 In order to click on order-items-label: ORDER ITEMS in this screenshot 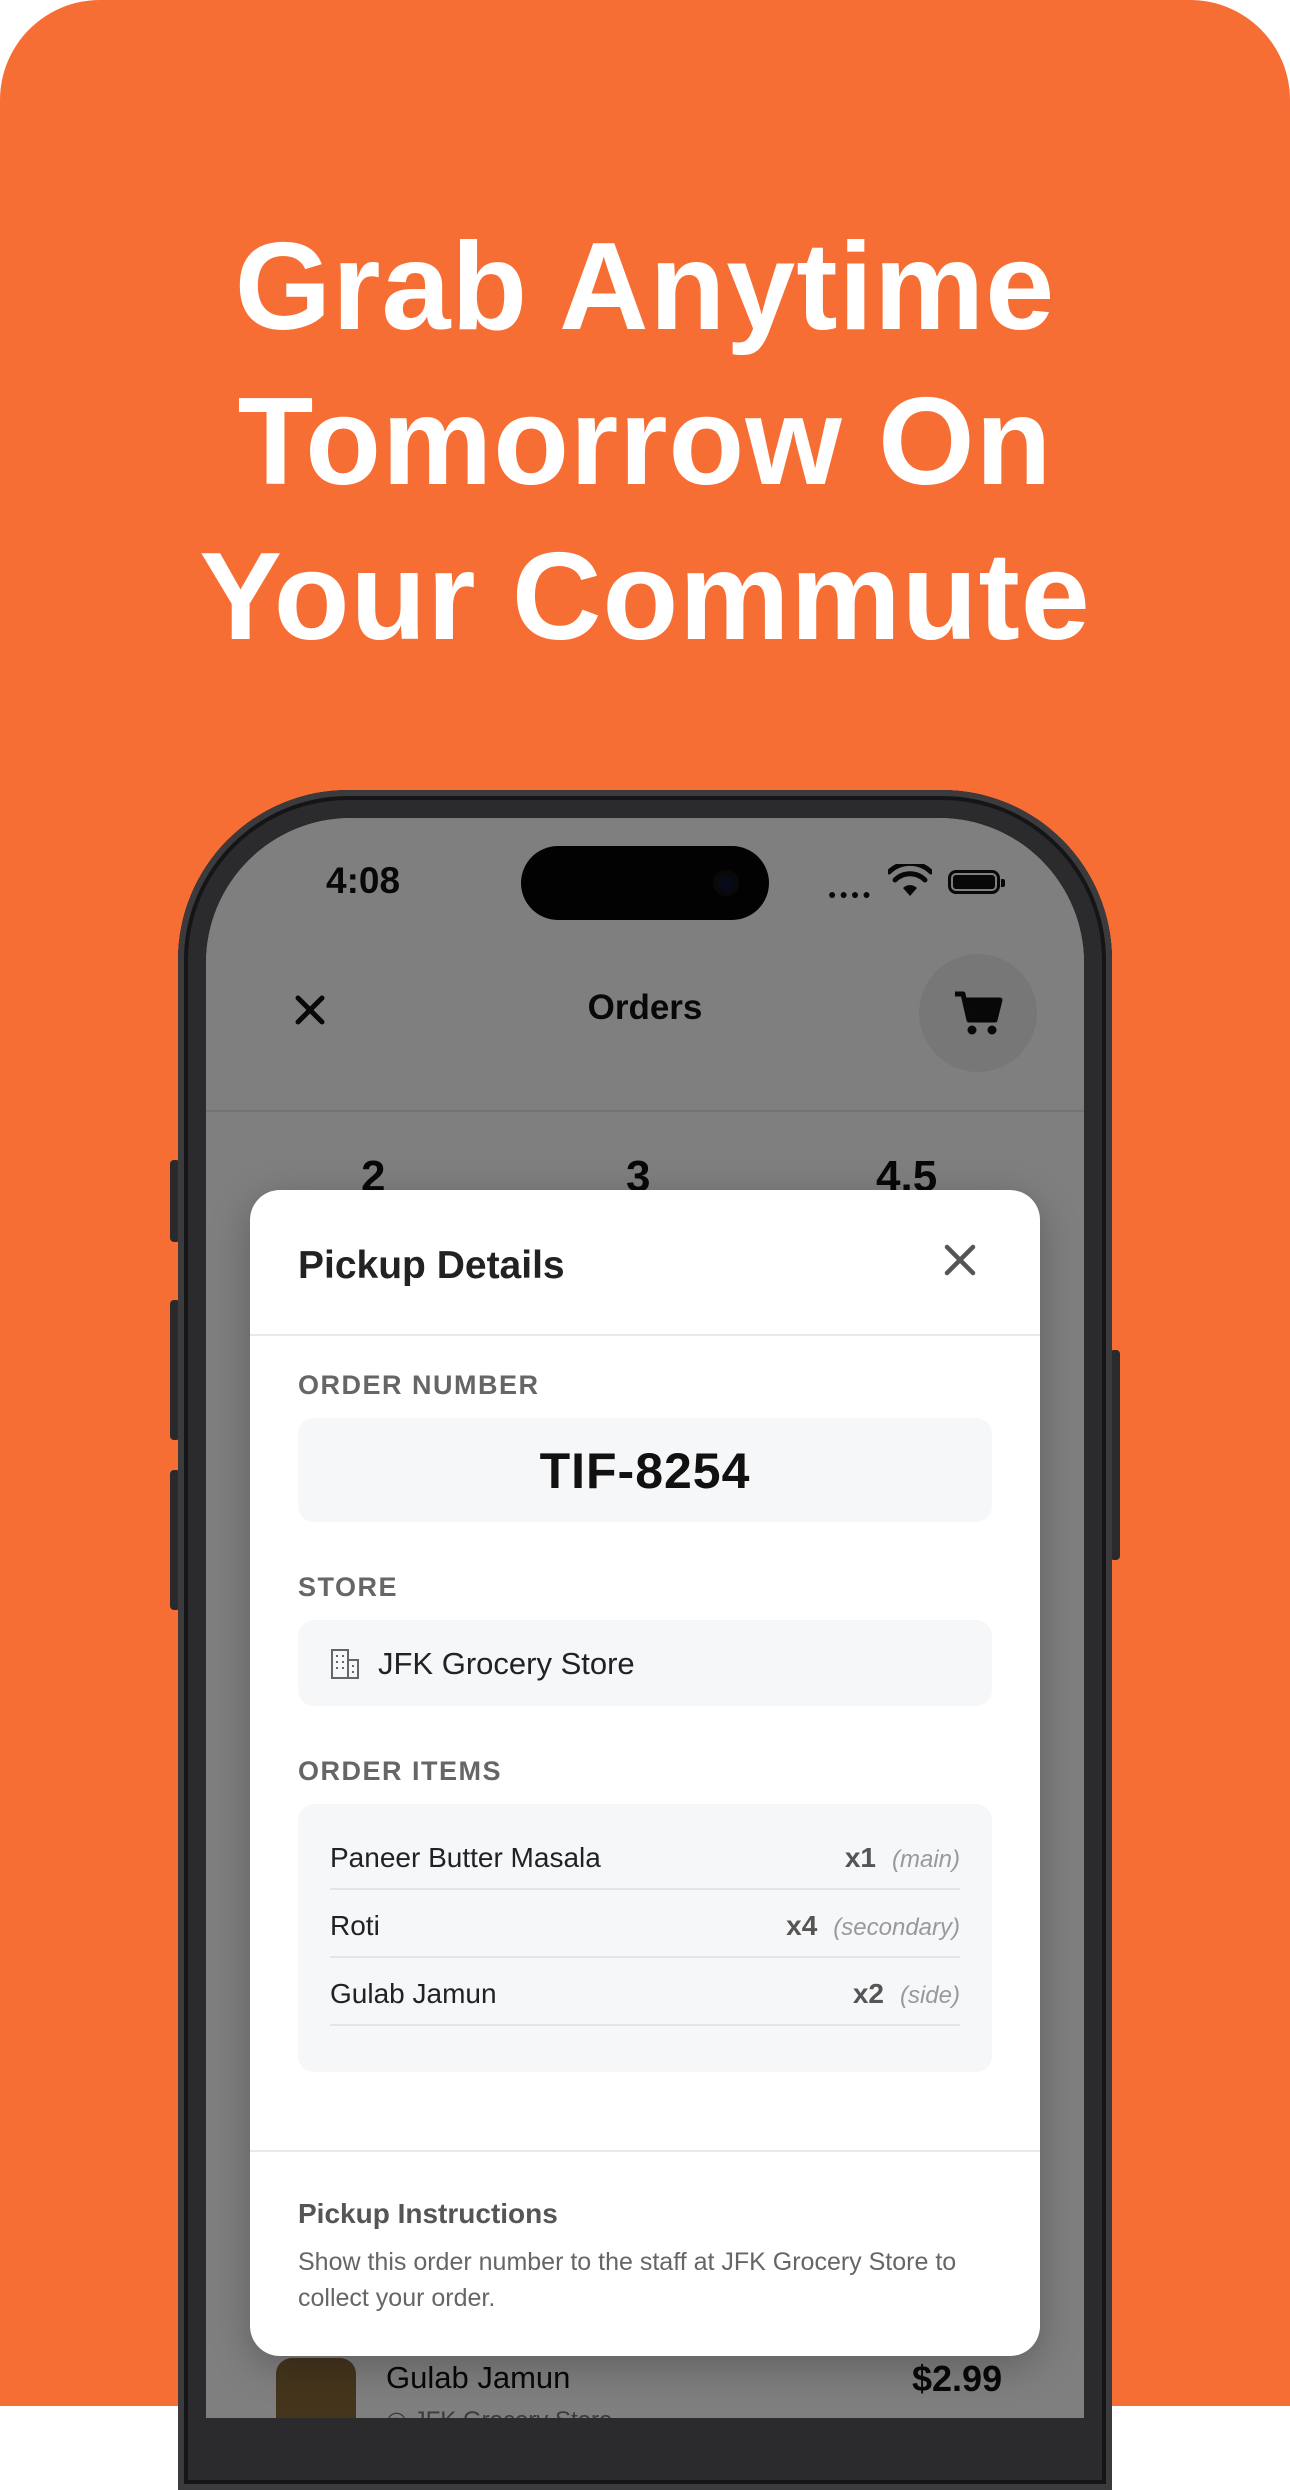, I will do `click(400, 1771)`.